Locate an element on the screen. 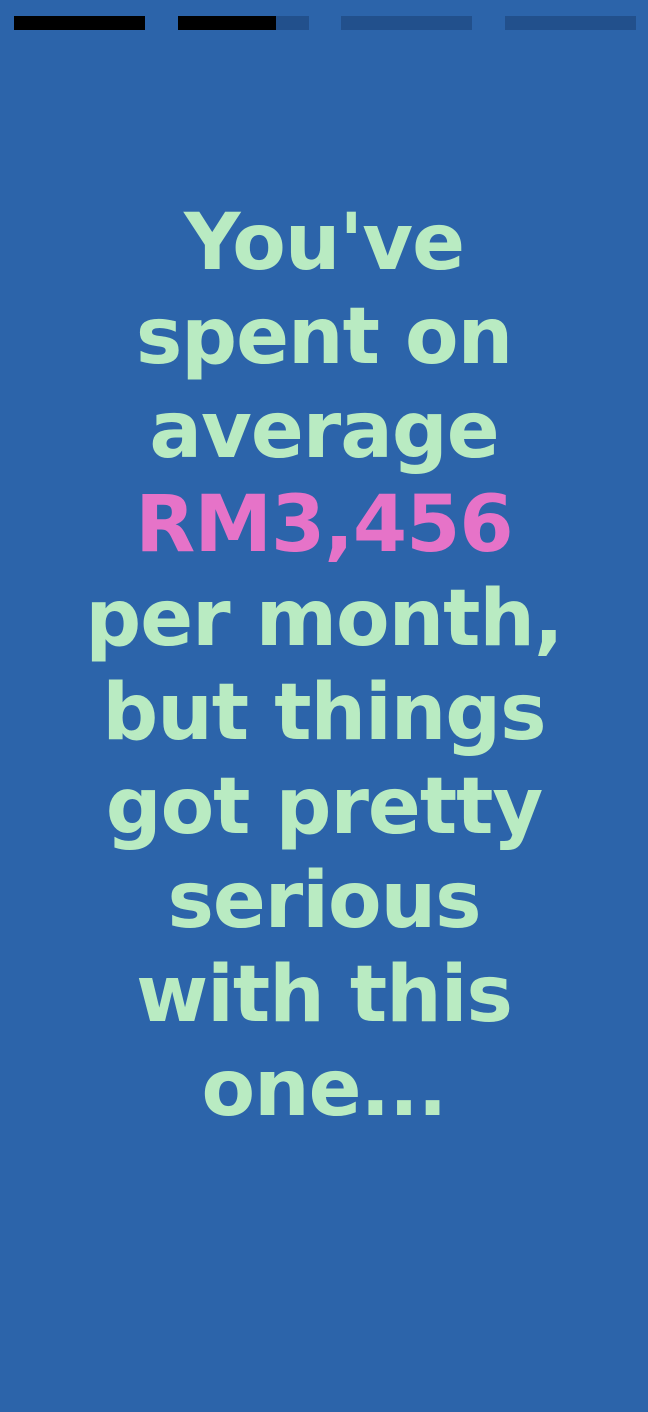 This screenshot has width=648, height=1412. story-line: per month, is located at coordinates (324, 619).